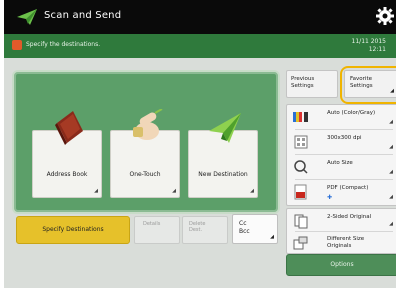 The height and width of the screenshot is (304, 400). Describe the element at coordinates (244, 227) in the screenshot. I see `cc-bcc-label: Cc Bcc` at that location.